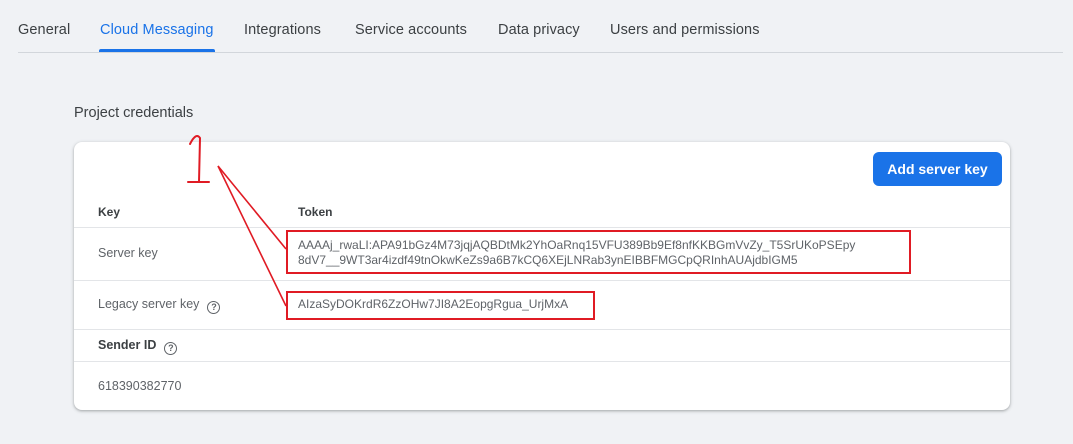 This screenshot has width=1073, height=444. Describe the element at coordinates (149, 304) in the screenshot. I see `legacy-server-key-text: Legacy server key` at that location.